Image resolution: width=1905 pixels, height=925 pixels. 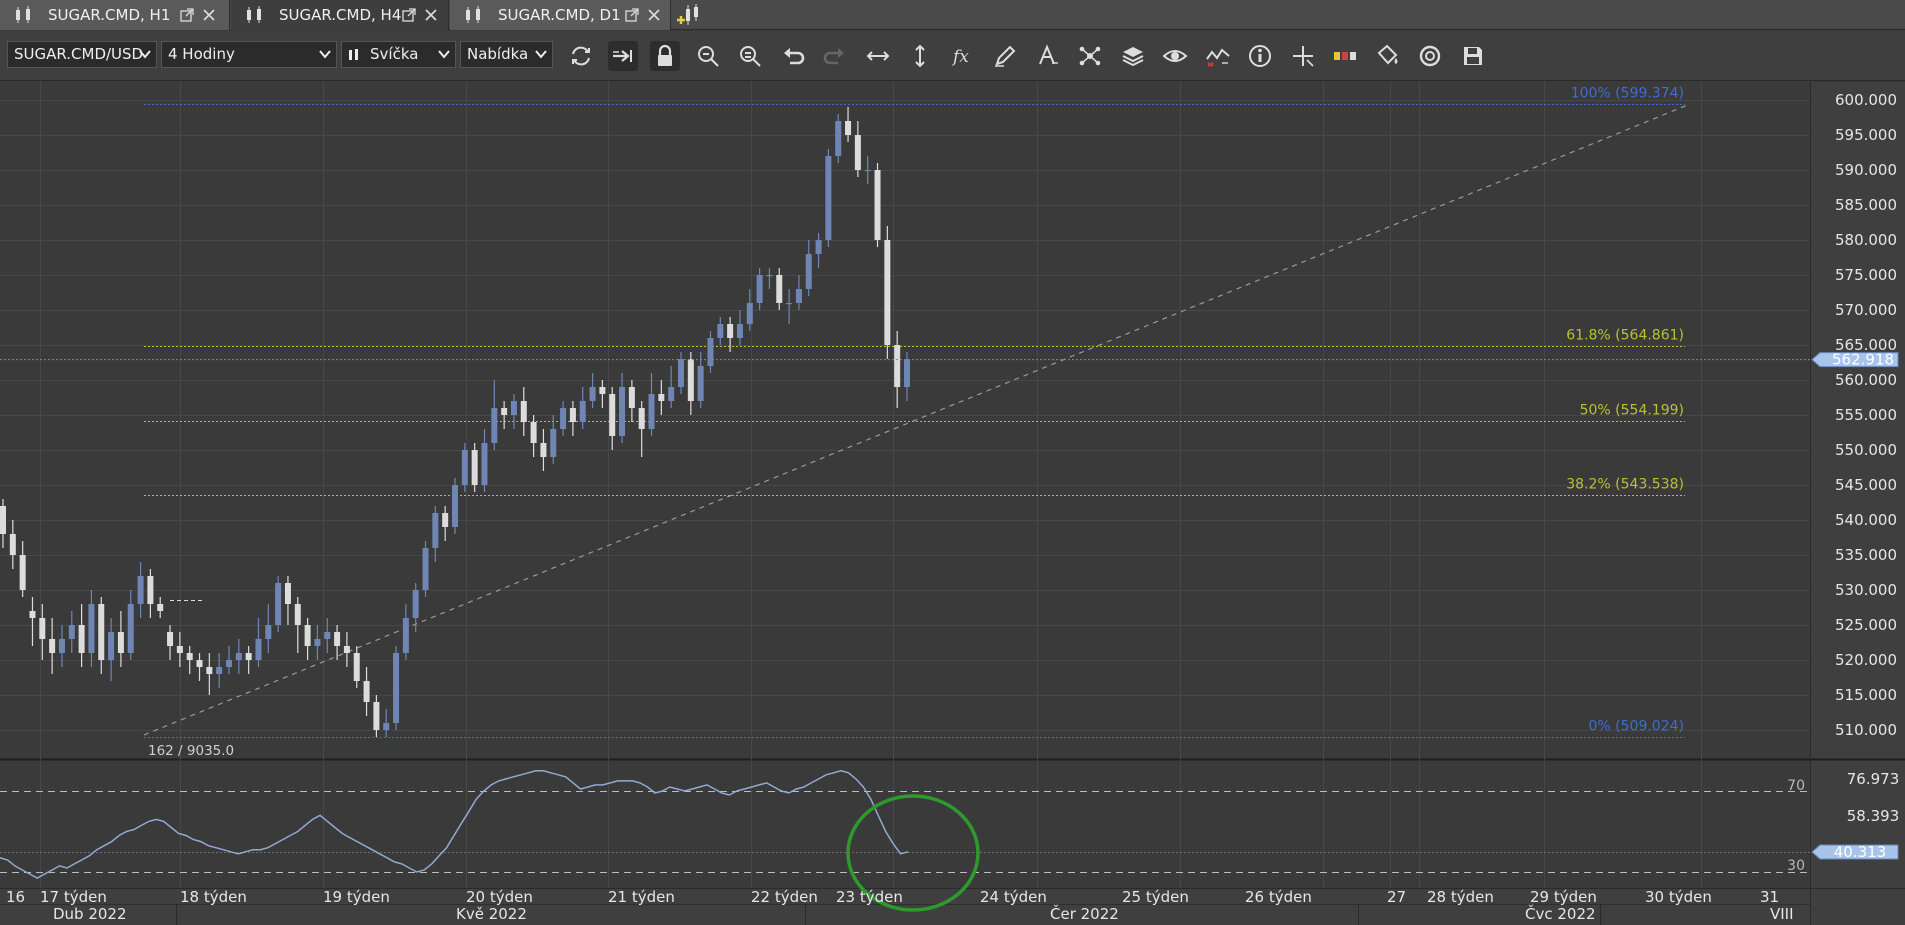 What do you see at coordinates (581, 56) in the screenshot?
I see `refresh-button` at bounding box center [581, 56].